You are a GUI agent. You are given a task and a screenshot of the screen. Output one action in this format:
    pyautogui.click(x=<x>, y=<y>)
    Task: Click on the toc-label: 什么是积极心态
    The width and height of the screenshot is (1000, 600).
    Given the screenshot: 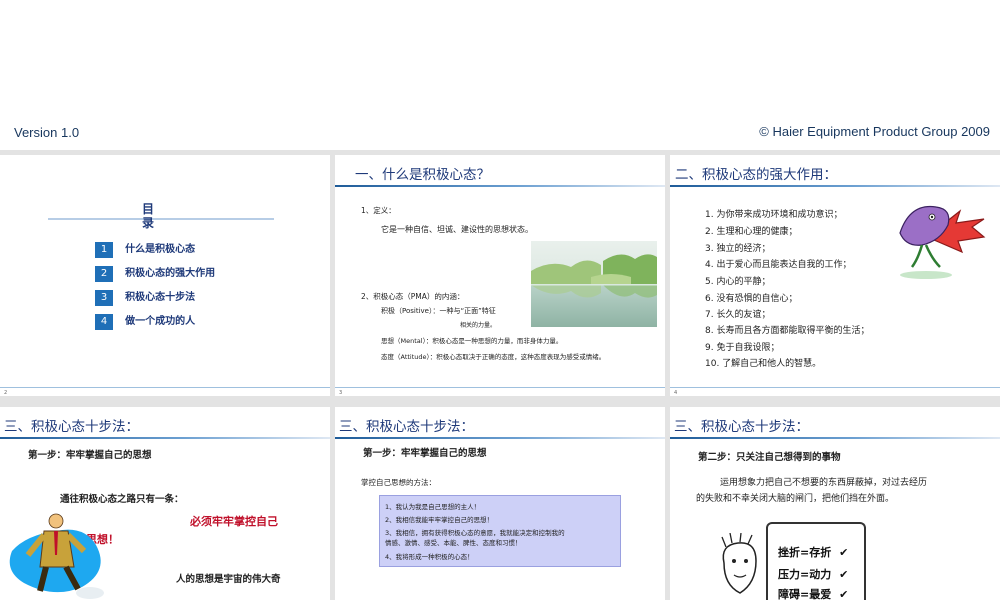 What is the action you would take?
    pyautogui.click(x=160, y=249)
    